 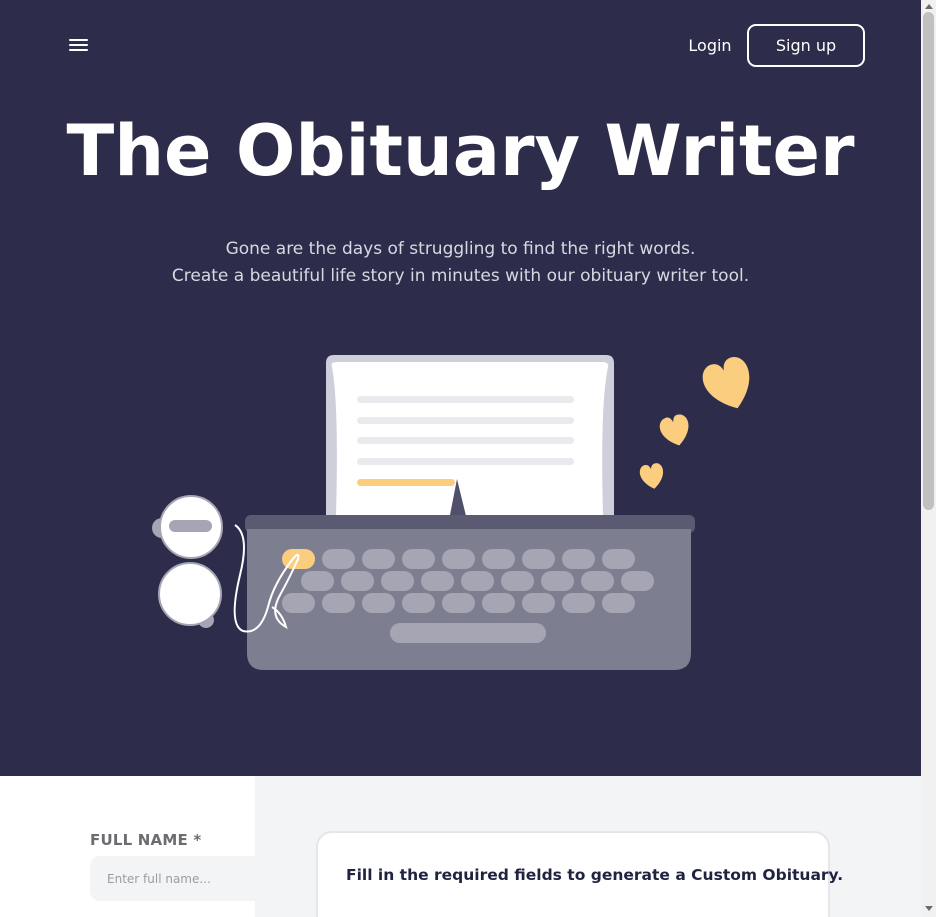 What do you see at coordinates (470, 592) in the screenshot?
I see `typewriter-body` at bounding box center [470, 592].